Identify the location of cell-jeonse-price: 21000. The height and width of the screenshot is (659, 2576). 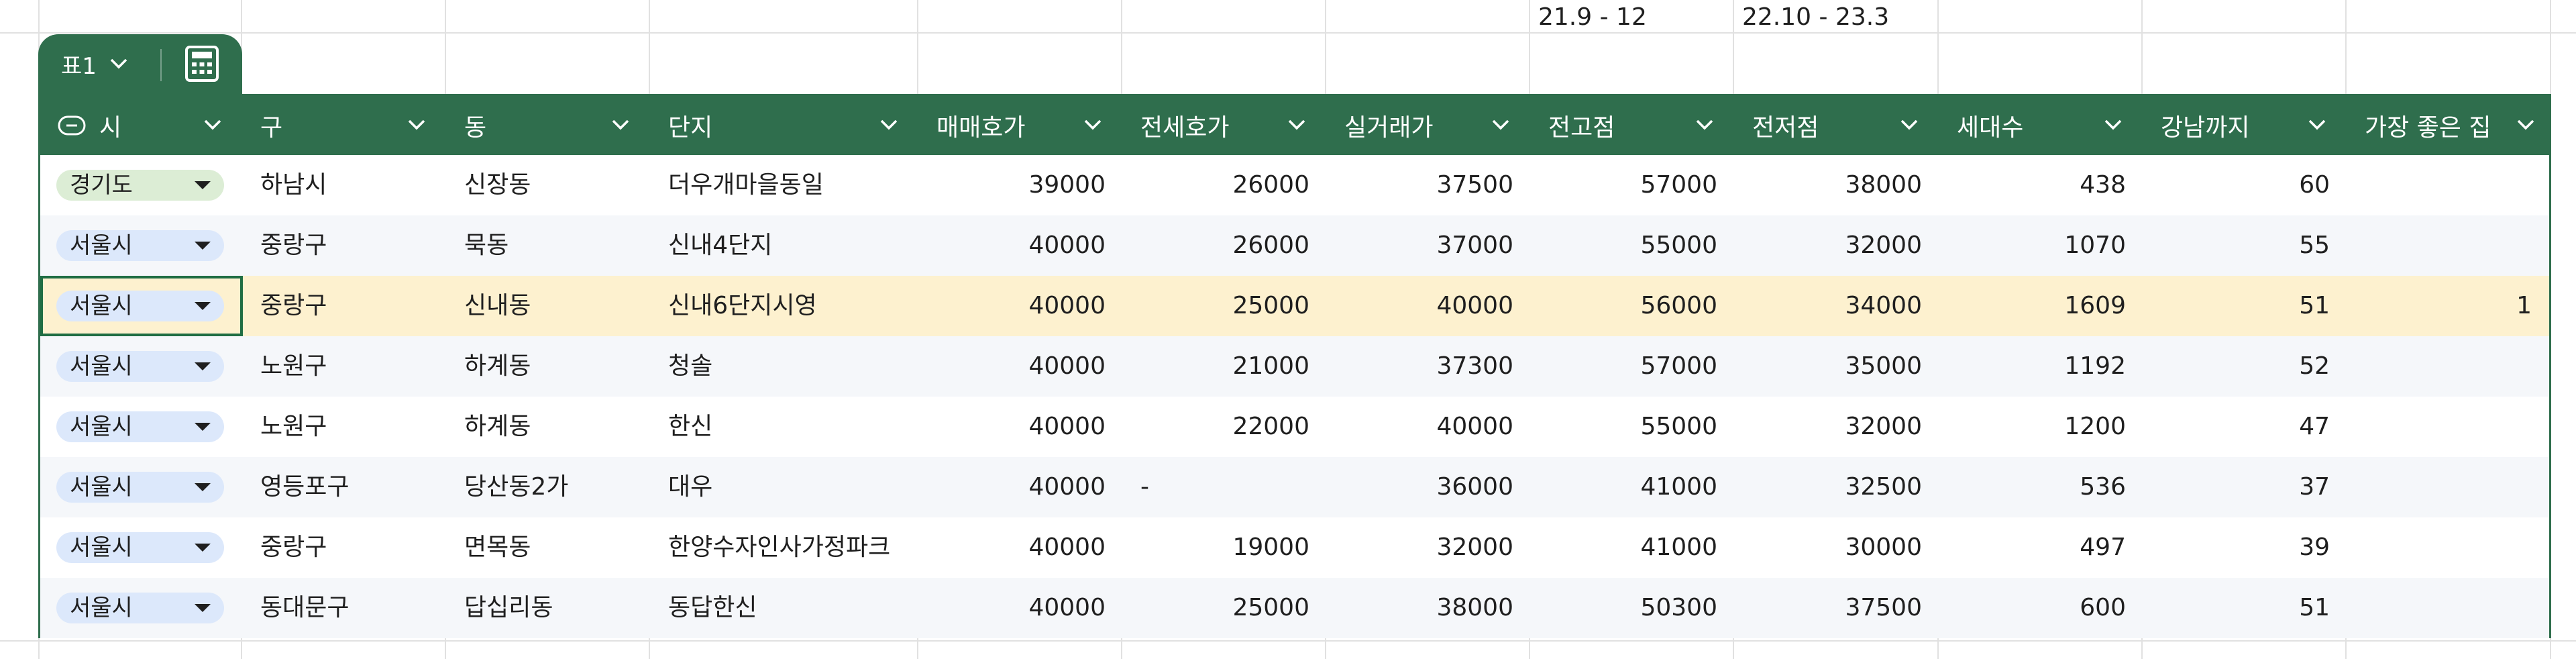
(1225, 366).